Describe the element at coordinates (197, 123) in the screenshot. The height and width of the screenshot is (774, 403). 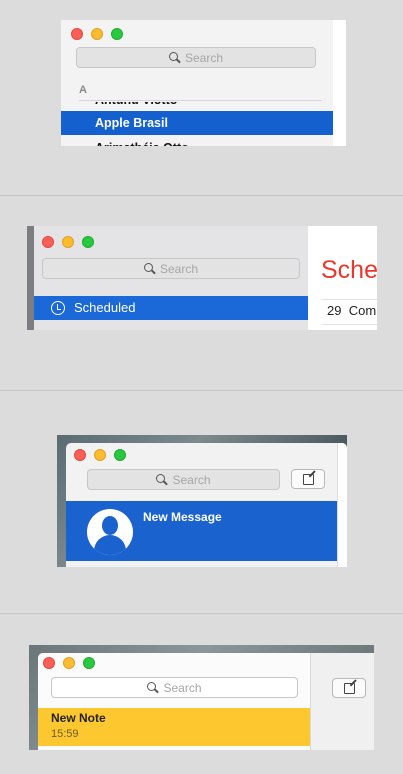
I see `contact-row-selected: Apple Brasil` at that location.